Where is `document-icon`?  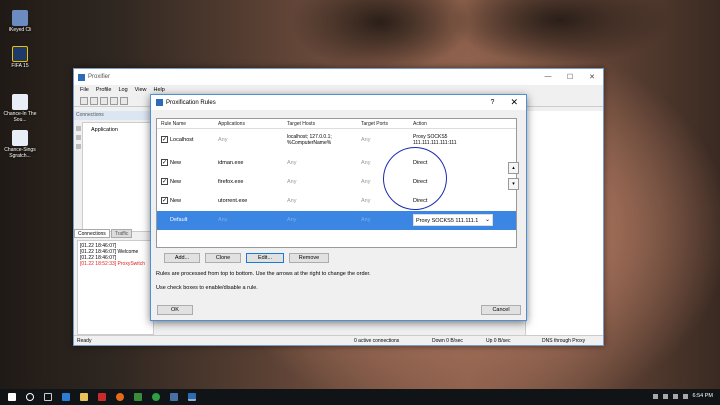 document-icon is located at coordinates (20, 138).